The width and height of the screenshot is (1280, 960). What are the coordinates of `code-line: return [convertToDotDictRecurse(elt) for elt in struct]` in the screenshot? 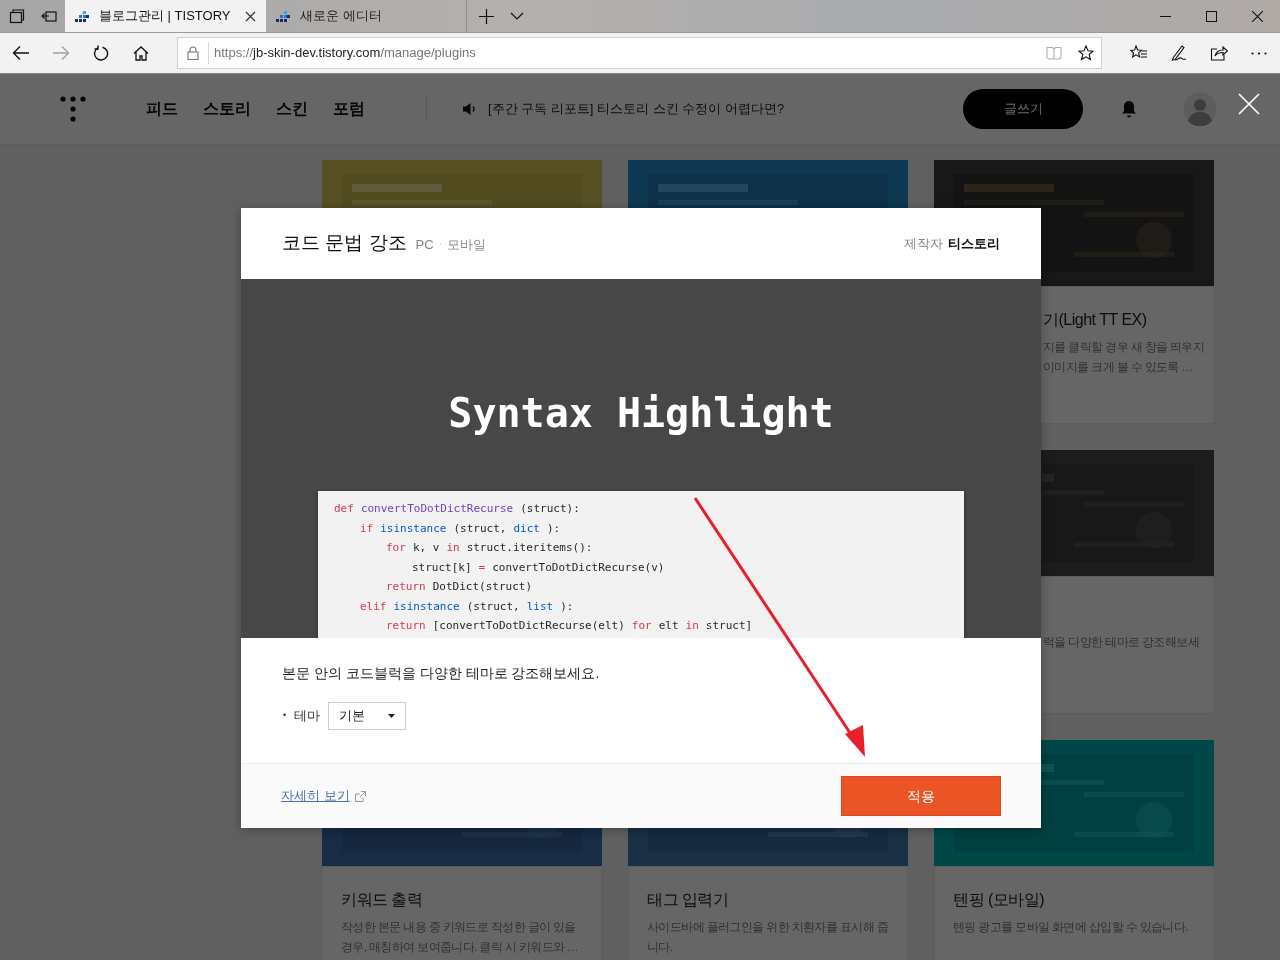 It's located at (569, 626).